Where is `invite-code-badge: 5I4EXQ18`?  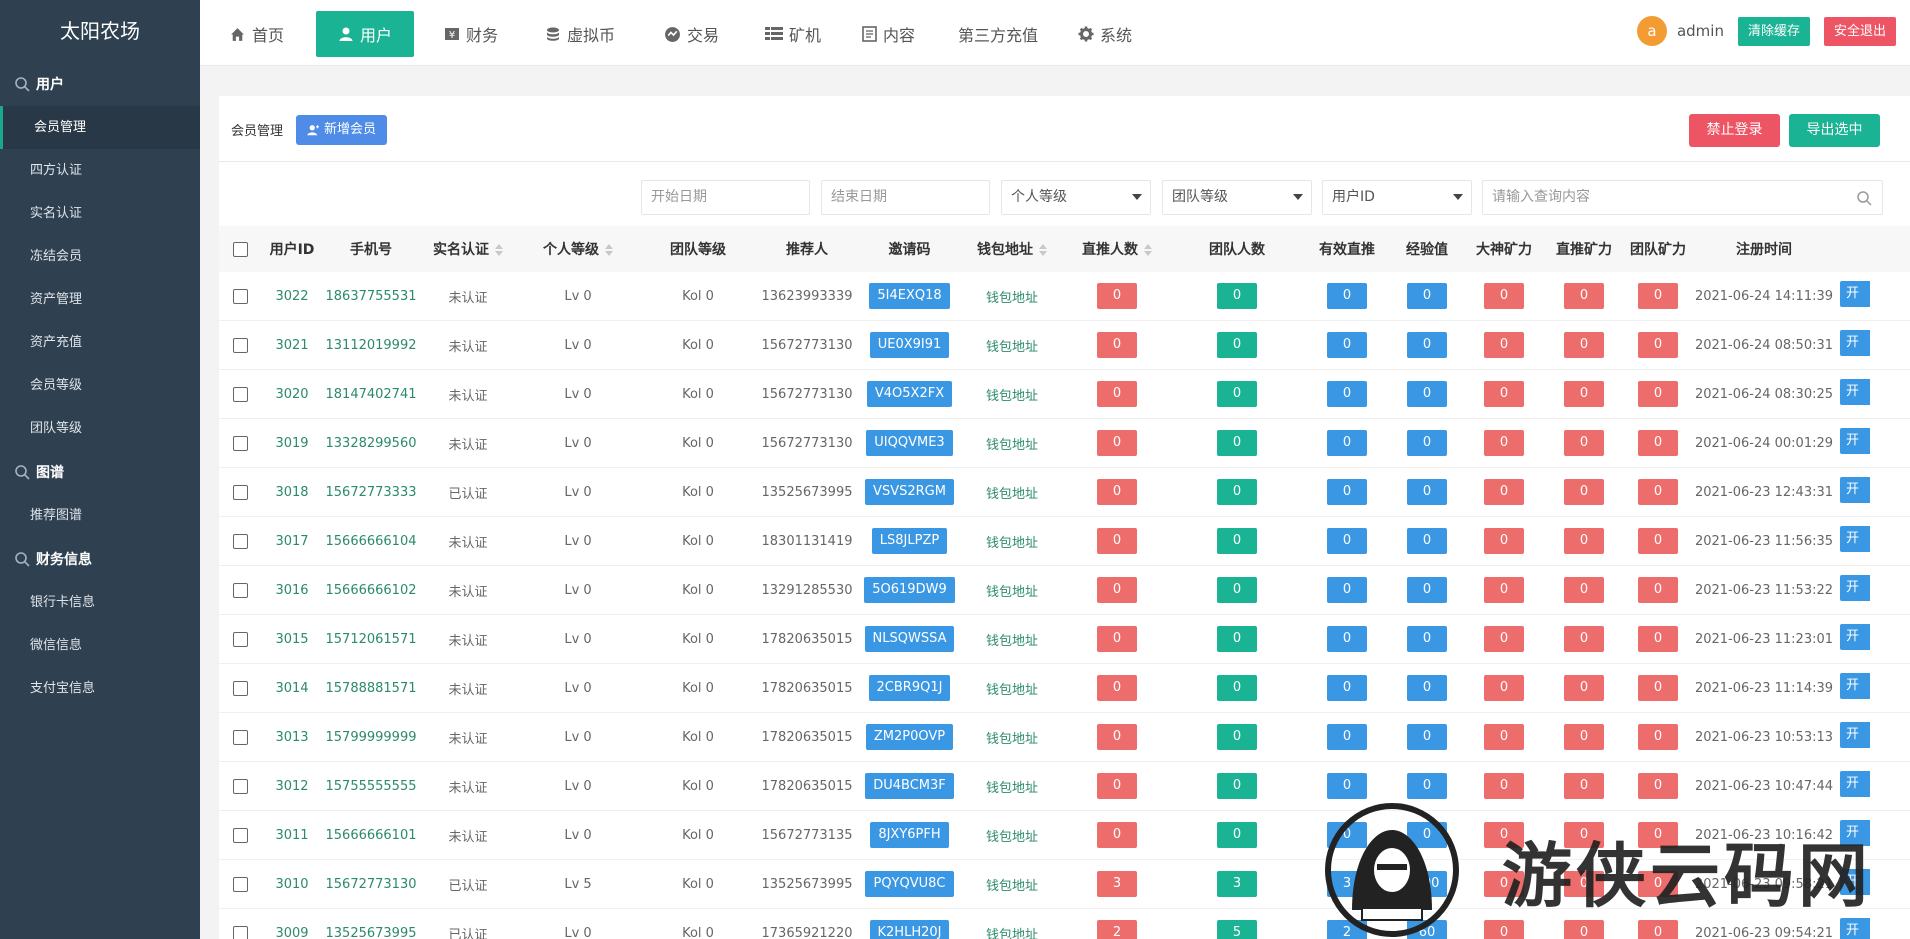 invite-code-badge: 5I4EXQ18 is located at coordinates (909, 296).